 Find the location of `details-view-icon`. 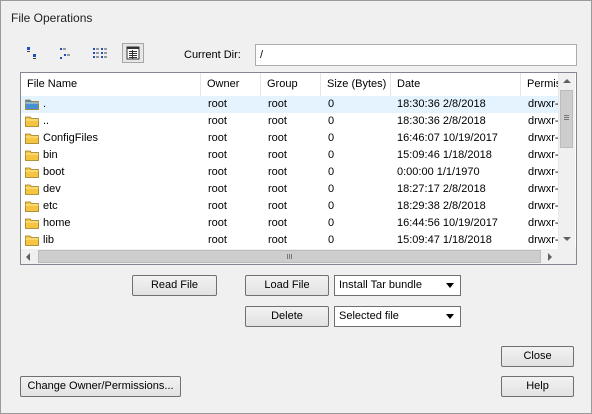

details-view-icon is located at coordinates (133, 53).